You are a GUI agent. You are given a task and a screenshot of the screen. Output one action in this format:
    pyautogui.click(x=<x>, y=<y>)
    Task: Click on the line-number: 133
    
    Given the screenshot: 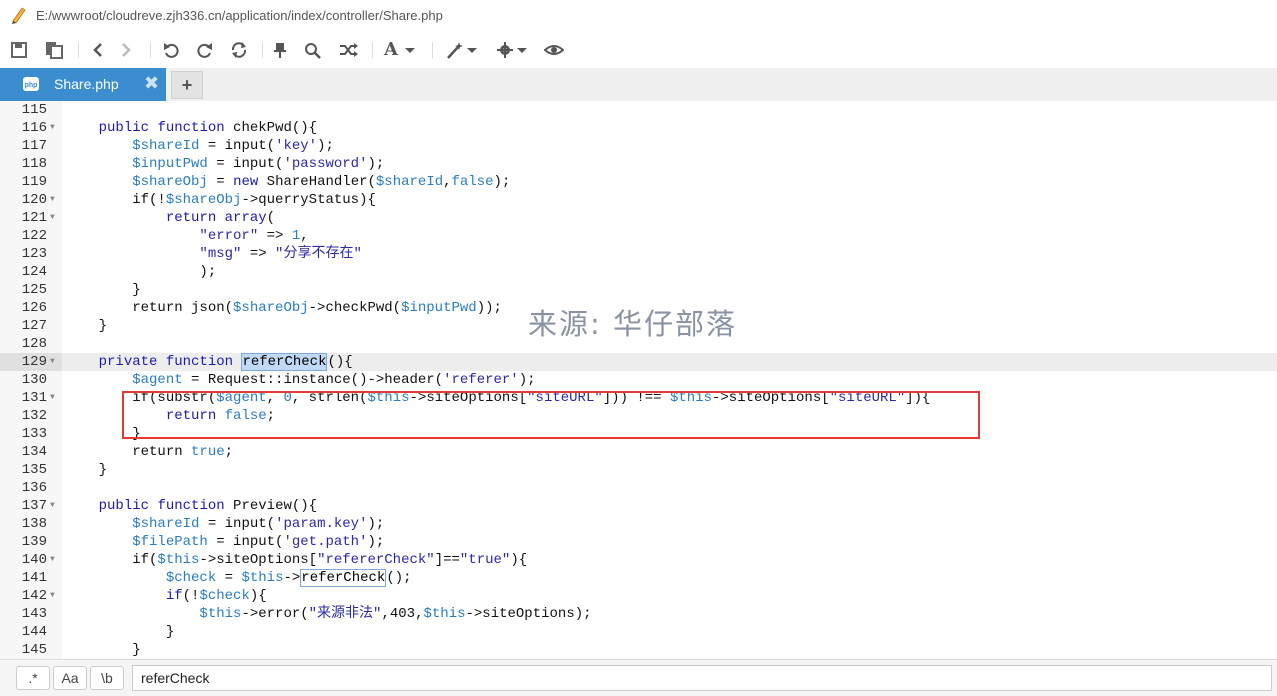 What is the action you would take?
    pyautogui.click(x=34, y=434)
    